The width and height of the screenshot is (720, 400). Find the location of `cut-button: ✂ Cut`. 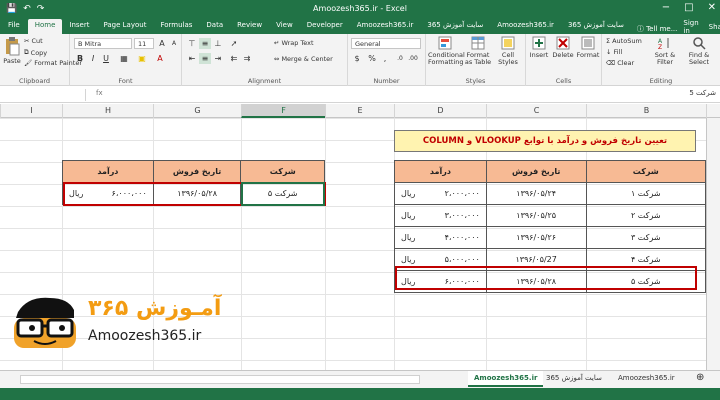

cut-button: ✂ Cut is located at coordinates (33, 41).